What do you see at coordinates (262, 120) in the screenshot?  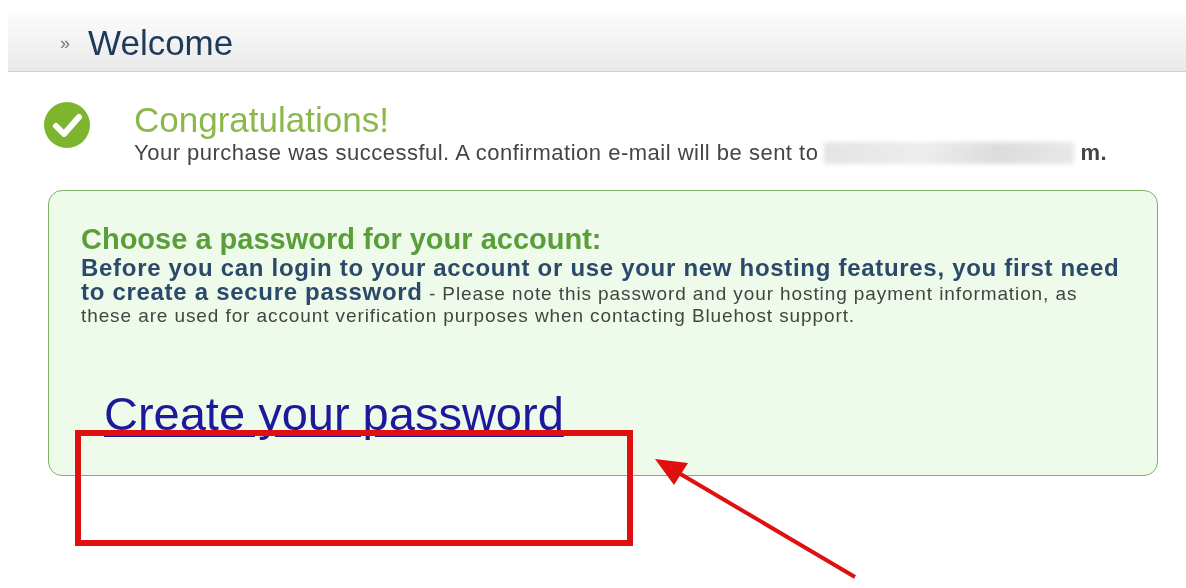 I see `success-title: Congratulations!` at bounding box center [262, 120].